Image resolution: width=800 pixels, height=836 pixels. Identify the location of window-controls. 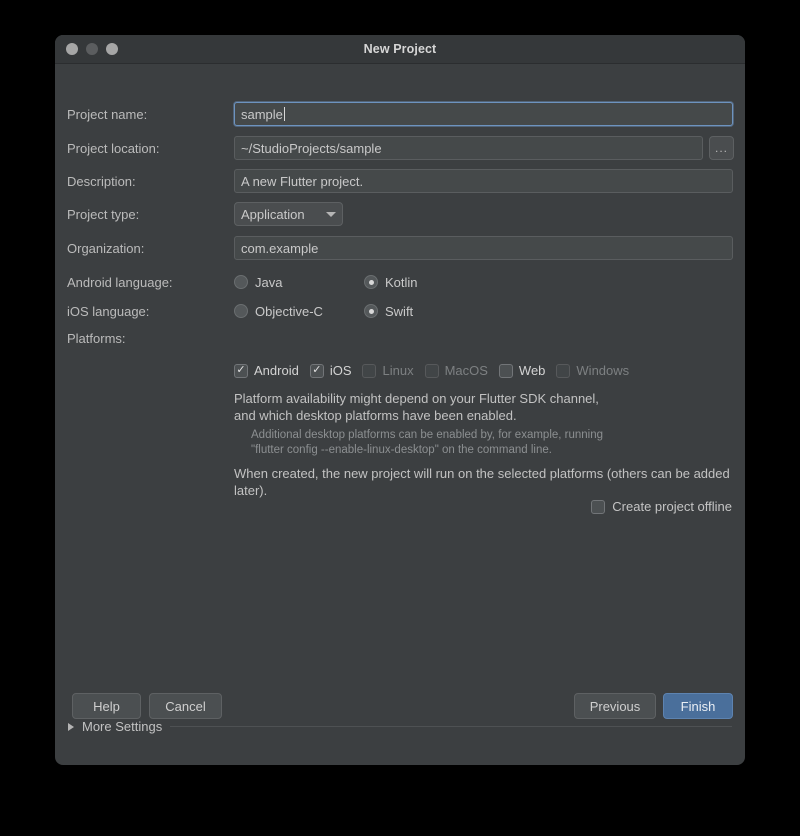
(92, 49).